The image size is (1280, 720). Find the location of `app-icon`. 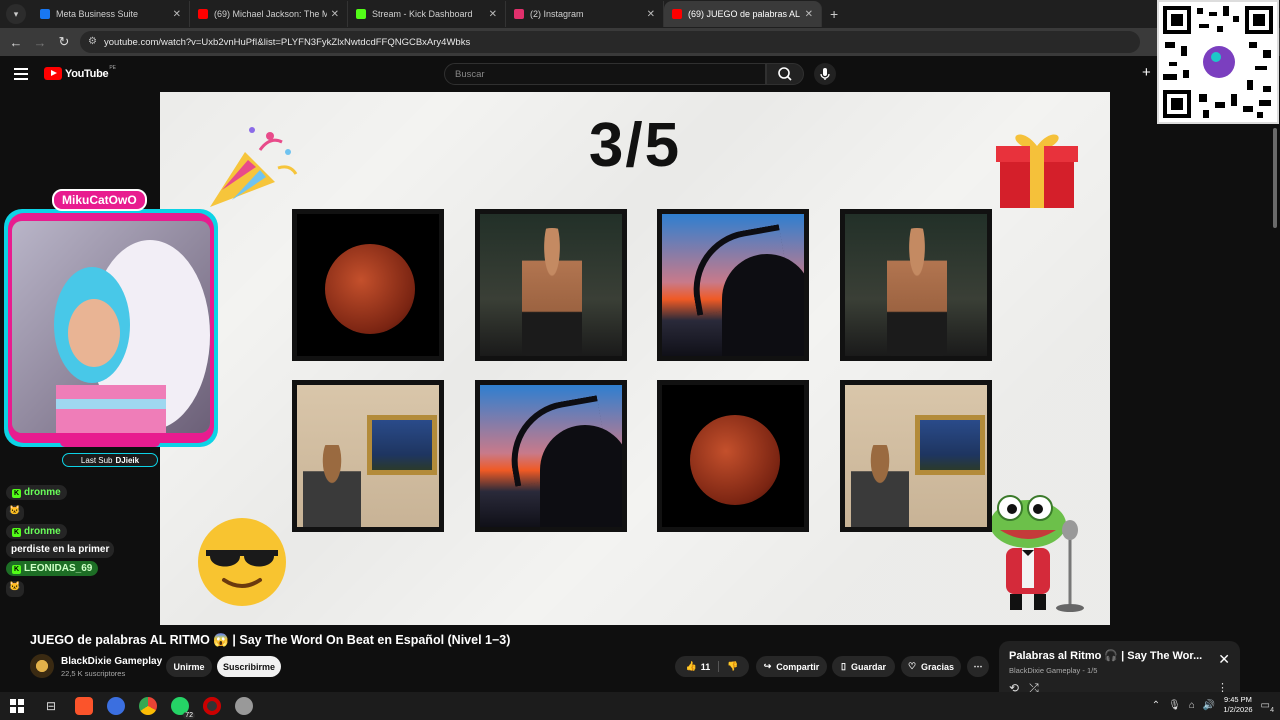

app-icon is located at coordinates (244, 706).